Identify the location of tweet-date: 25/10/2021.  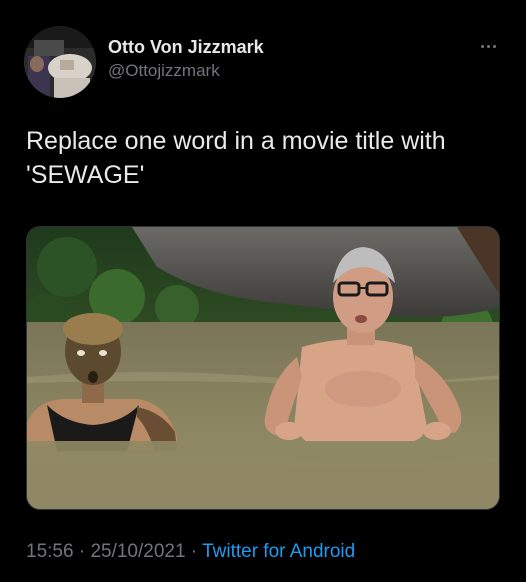
(137, 551).